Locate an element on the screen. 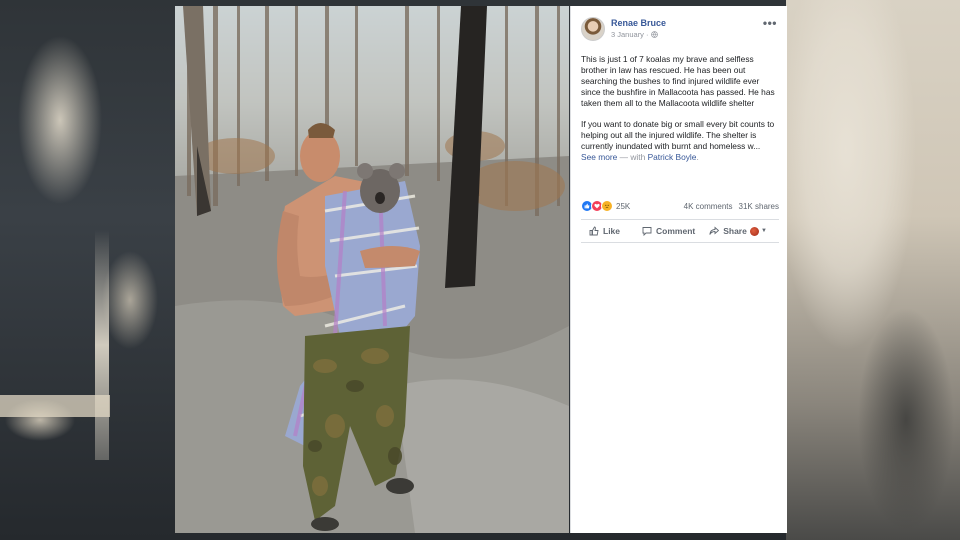 This screenshot has width=960, height=540. stats-right: 4K comments 31K shares is located at coordinates (731, 206).